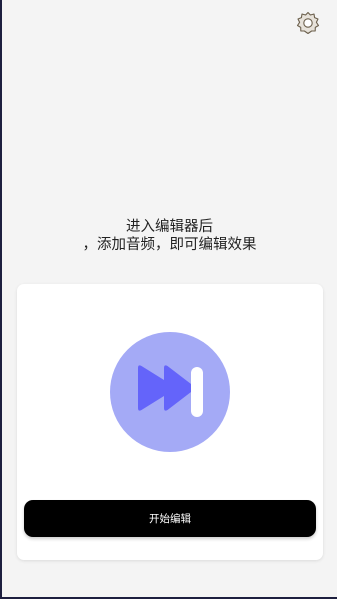 The width and height of the screenshot is (337, 599). Describe the element at coordinates (170, 518) in the screenshot. I see `start-editing-button: 开始编辑` at that location.